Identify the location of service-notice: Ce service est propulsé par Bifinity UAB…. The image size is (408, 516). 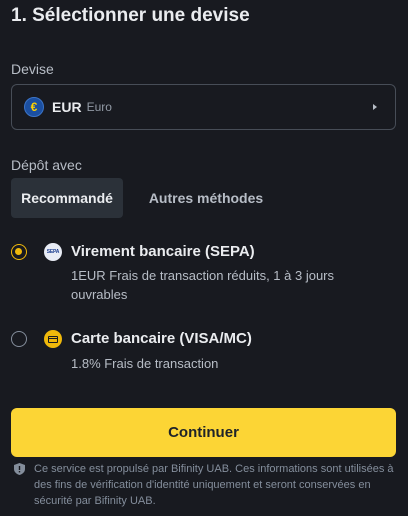
(214, 485).